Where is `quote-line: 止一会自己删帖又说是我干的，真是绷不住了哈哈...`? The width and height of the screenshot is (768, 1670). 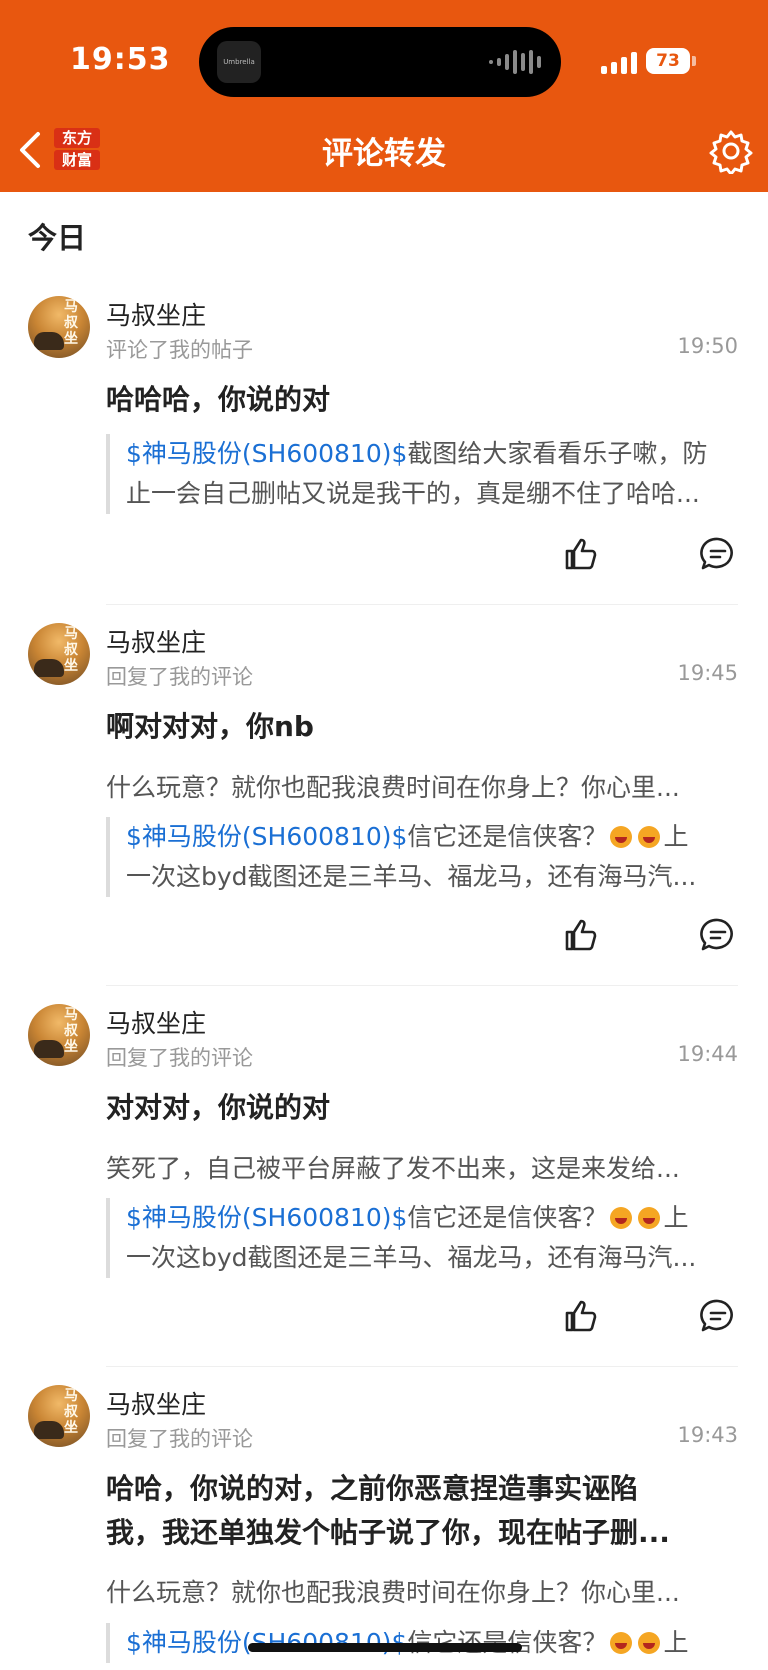
quote-line: 止一会自己删帖又说是我干的，真是绷不住了哈哈... is located at coordinates (413, 493).